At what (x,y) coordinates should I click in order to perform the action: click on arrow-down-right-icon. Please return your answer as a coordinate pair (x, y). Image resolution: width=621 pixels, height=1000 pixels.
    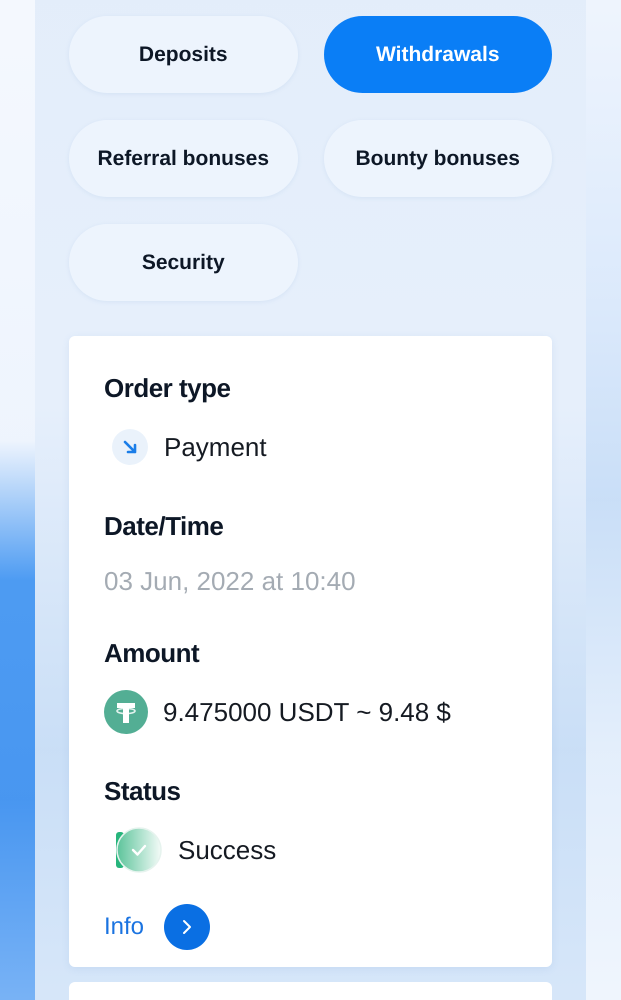
    Looking at the image, I should click on (130, 447).